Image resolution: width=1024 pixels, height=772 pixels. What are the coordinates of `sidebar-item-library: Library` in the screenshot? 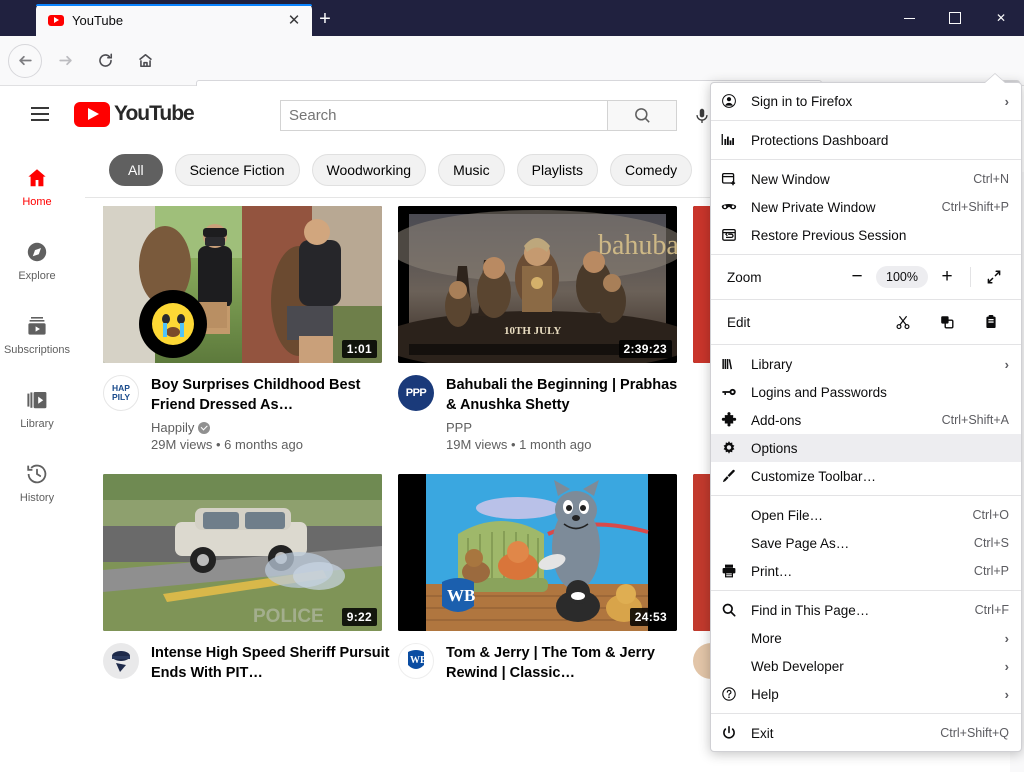 It's located at (37, 409).